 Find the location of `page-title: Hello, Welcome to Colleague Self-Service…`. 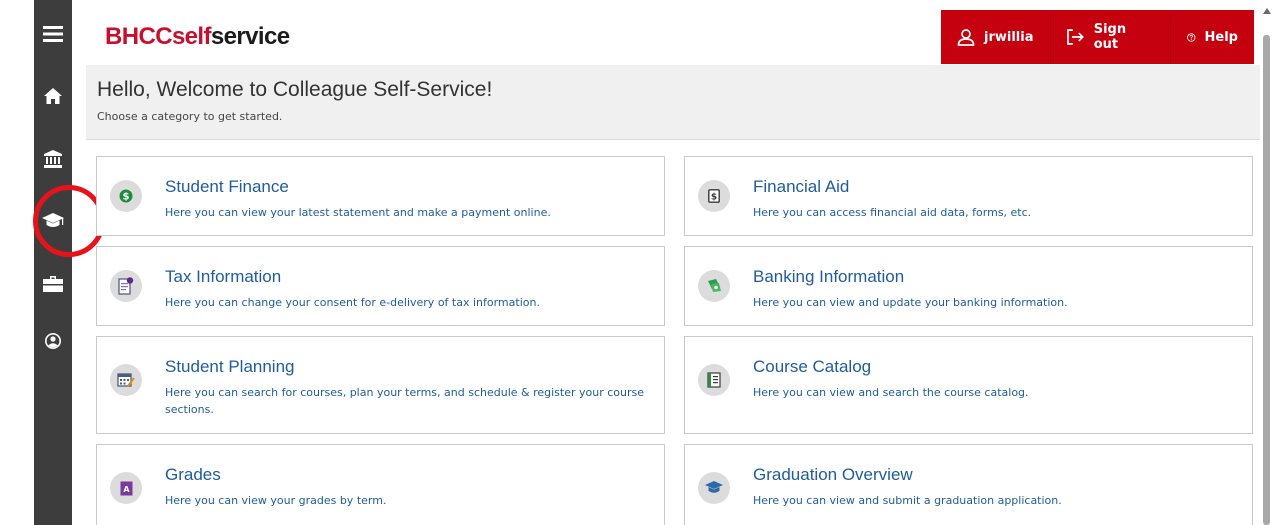

page-title: Hello, Welcome to Colleague Self-Service… is located at coordinates (295, 89).